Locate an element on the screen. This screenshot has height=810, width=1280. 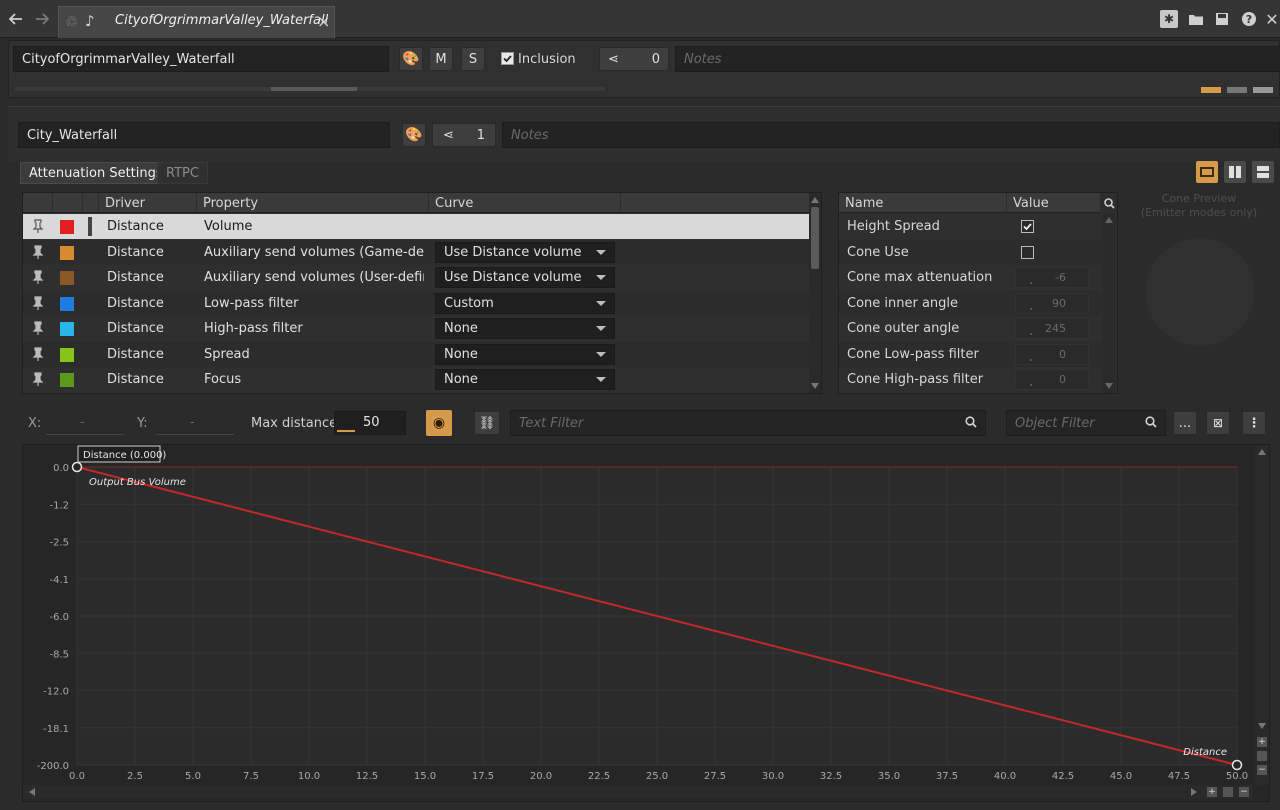
attenuation-notes-field: Notes is located at coordinates (891, 135).